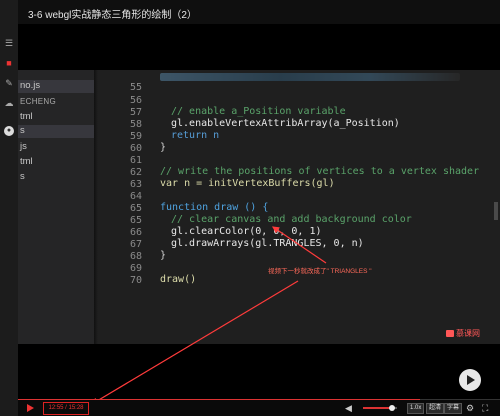  I want to click on code-line: 59 }, so click(298, 136).